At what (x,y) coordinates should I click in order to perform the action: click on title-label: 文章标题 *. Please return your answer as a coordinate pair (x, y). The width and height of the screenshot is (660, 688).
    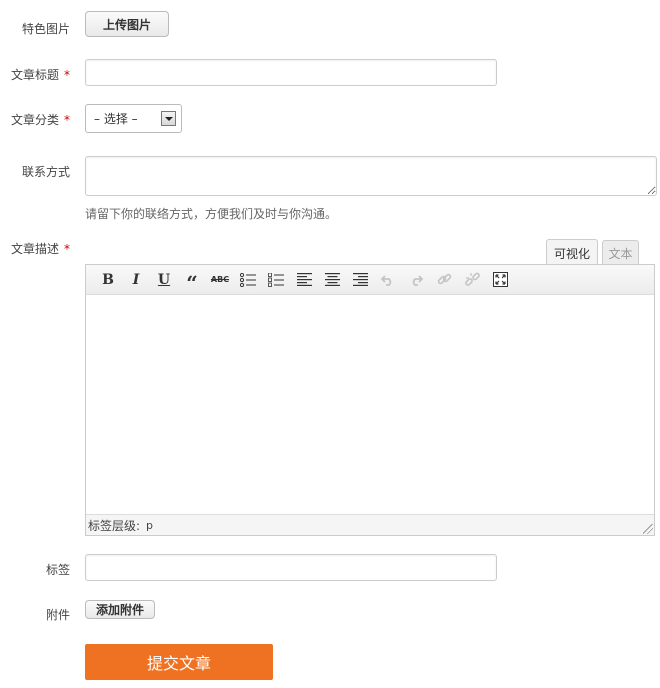
    Looking at the image, I should click on (40, 75).